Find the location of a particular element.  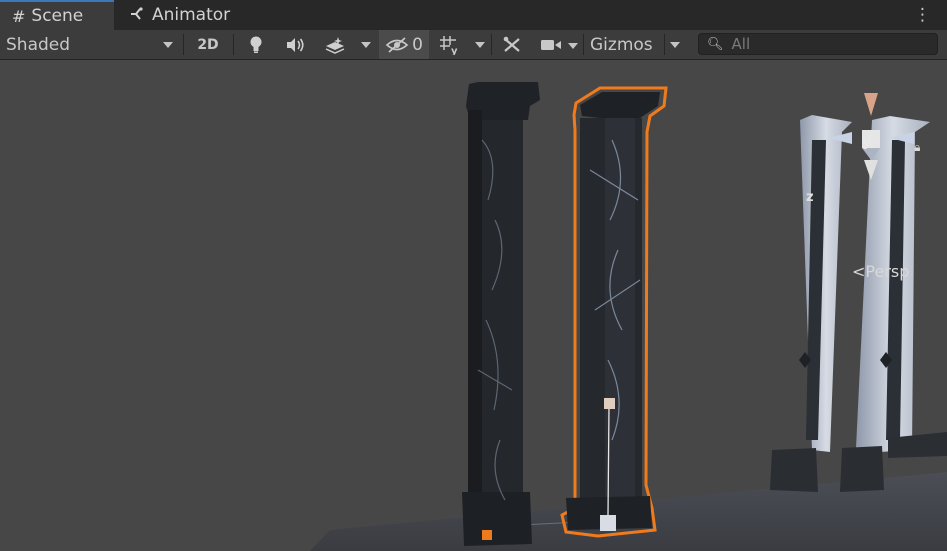

tab-scene-label: Scene is located at coordinates (57, 16).